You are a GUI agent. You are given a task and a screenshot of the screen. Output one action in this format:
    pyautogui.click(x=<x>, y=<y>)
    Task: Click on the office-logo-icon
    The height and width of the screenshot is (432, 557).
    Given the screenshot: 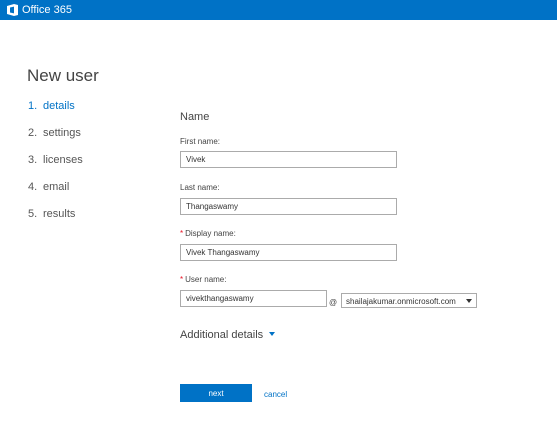 What is the action you would take?
    pyautogui.click(x=12, y=10)
    